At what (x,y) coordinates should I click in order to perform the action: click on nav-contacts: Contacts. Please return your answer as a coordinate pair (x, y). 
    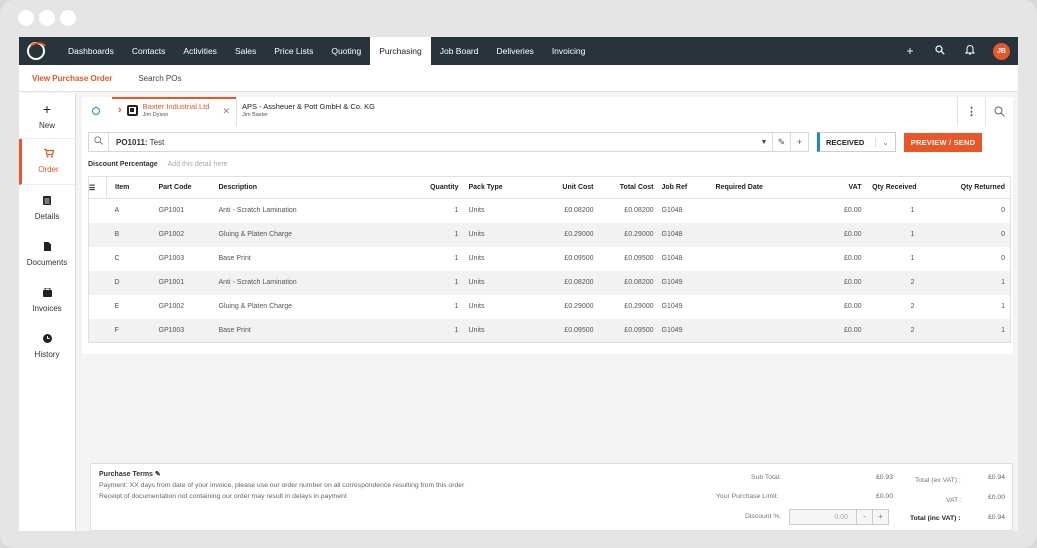
    Looking at the image, I should click on (149, 51).